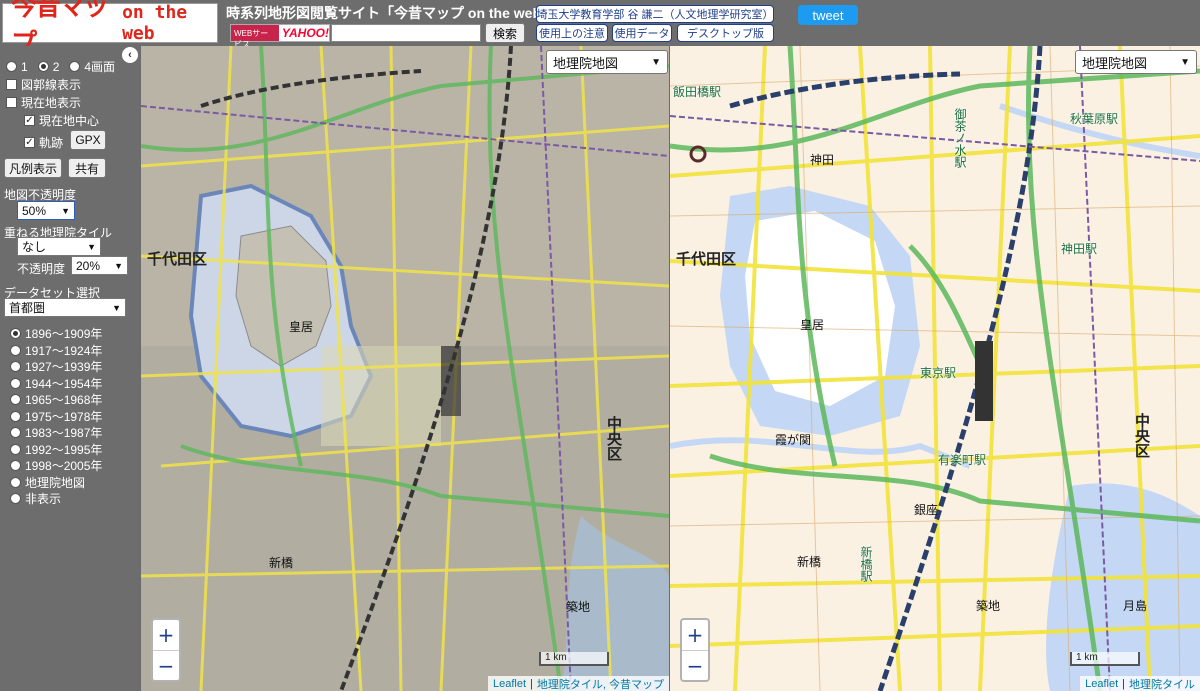 This screenshot has height=691, width=1200. I want to click on screen-mode-4-radio, so click(75, 66).